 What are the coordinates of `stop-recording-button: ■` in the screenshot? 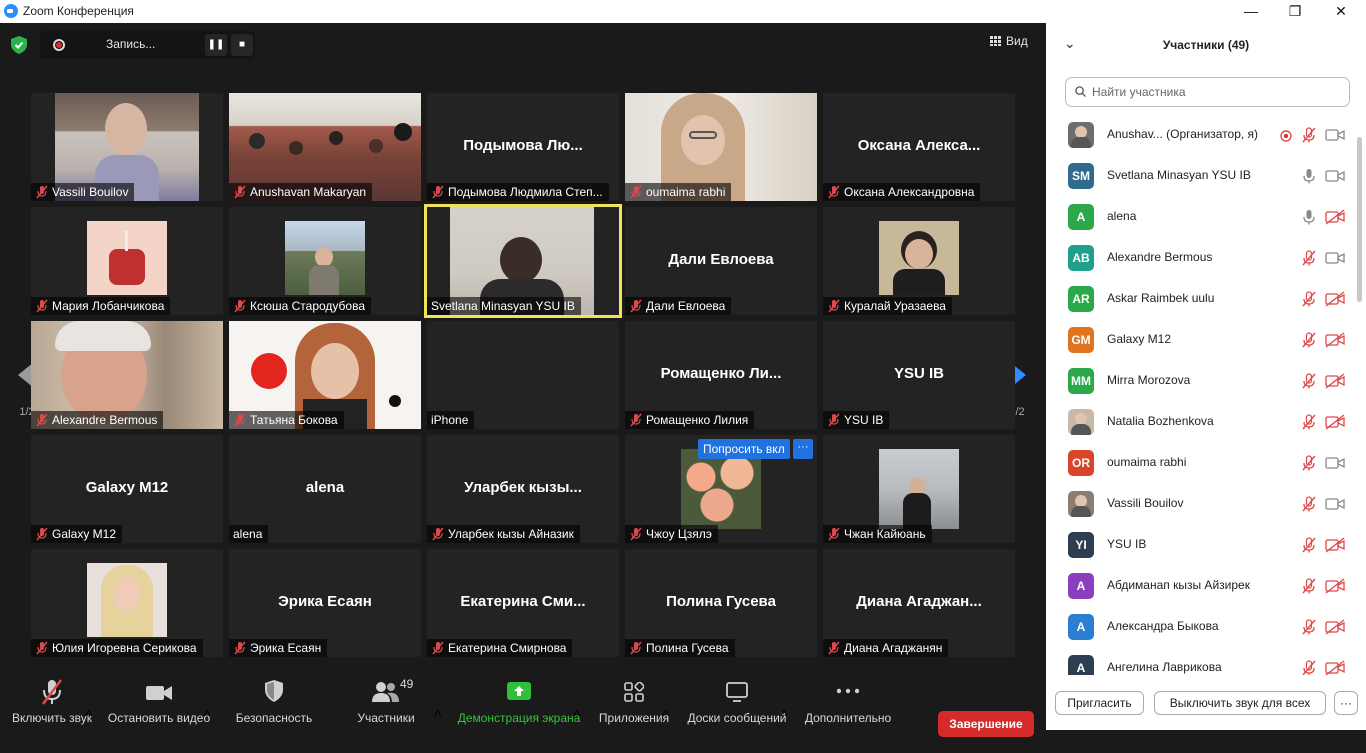 It's located at (242, 45).